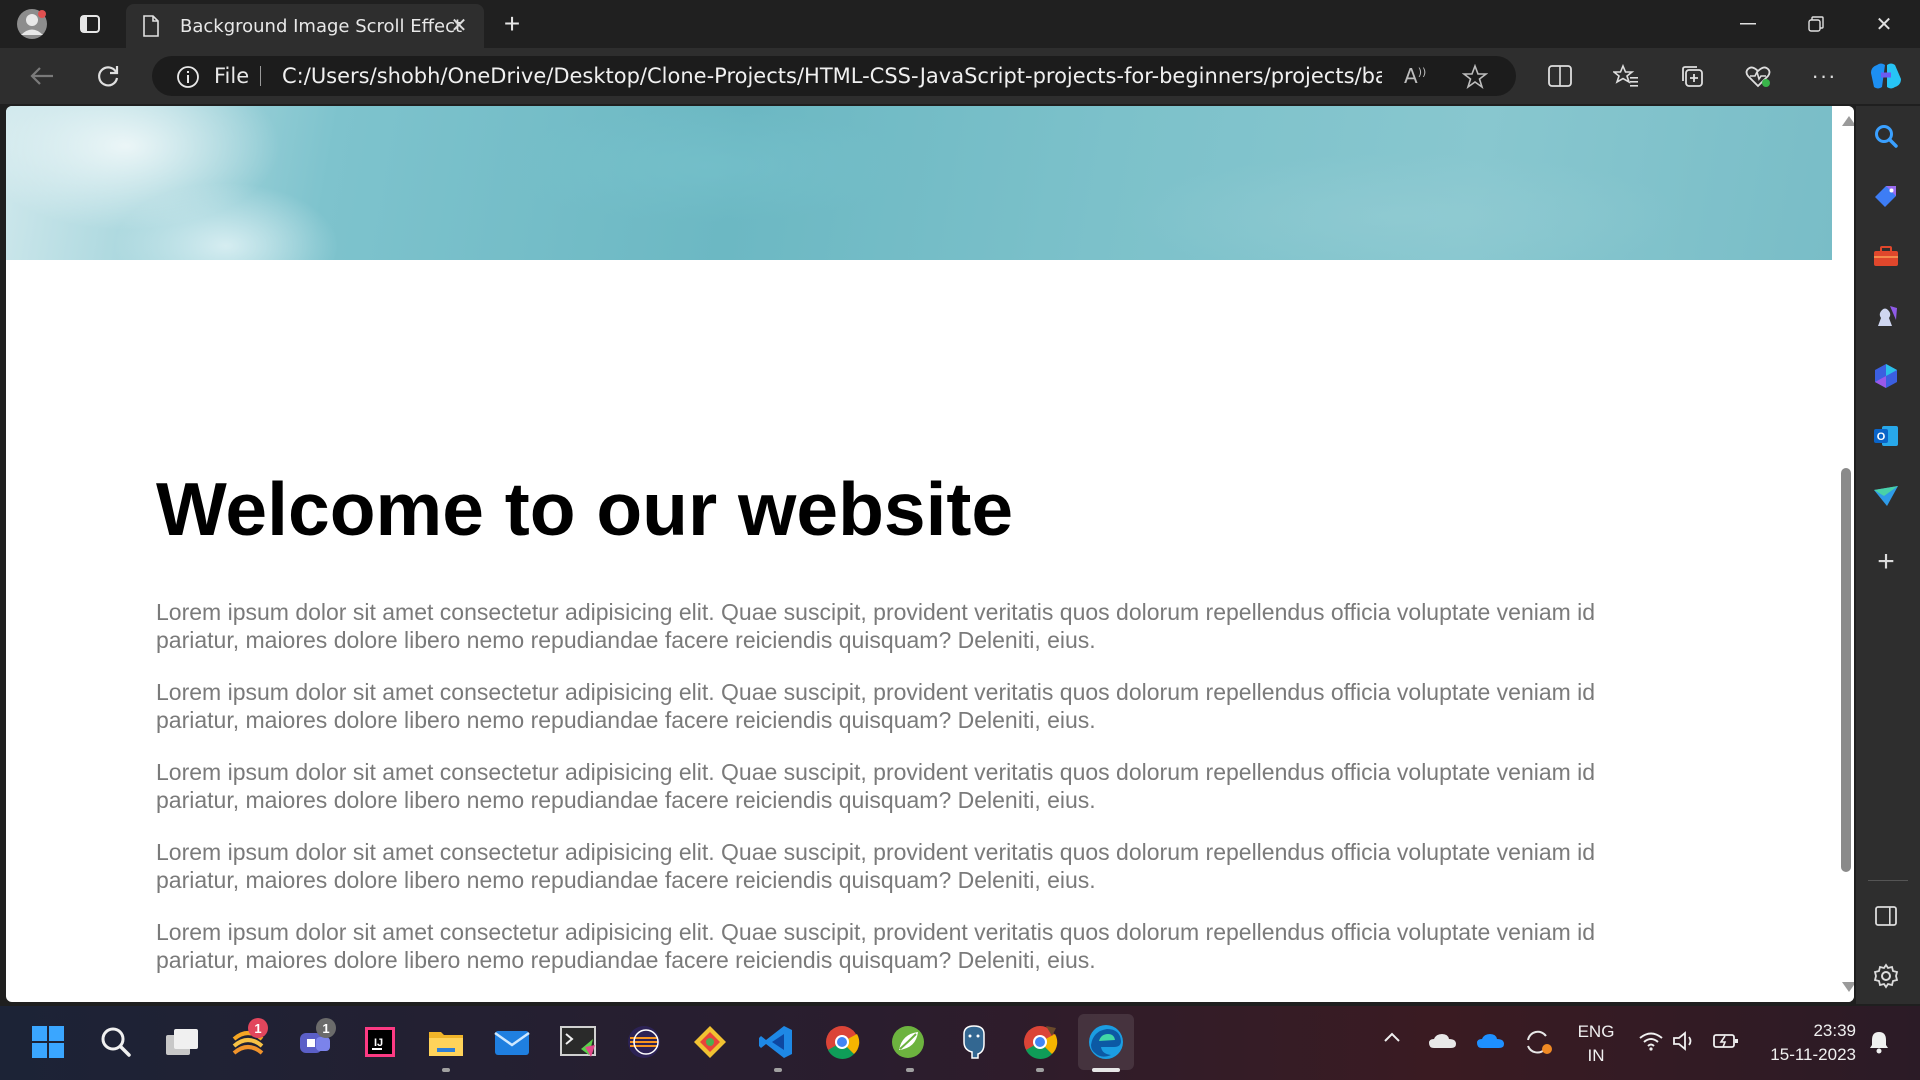 The image size is (1920, 1080). I want to click on browser-title-bar: Background Image Scroll Effect ✕ + ✕, so click(960, 24).